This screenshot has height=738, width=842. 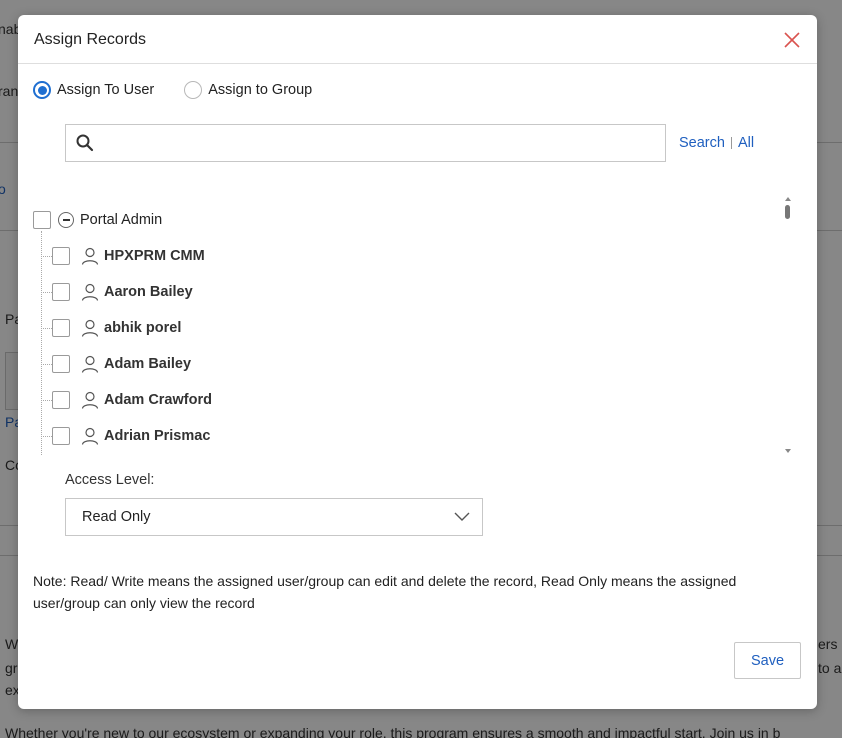 What do you see at coordinates (121, 220) in the screenshot?
I see `tree-root-label: Portal Admin` at bounding box center [121, 220].